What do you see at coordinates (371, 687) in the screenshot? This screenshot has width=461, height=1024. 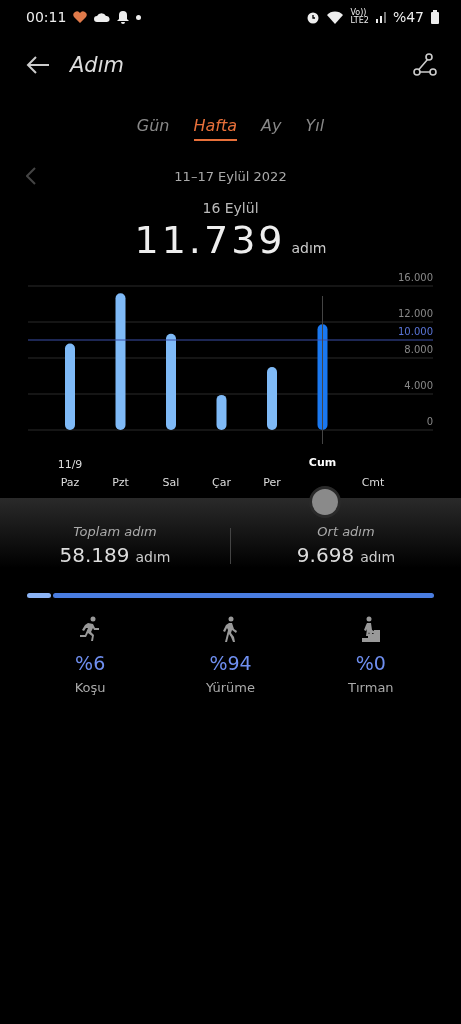 I see `activity-label: Tırman` at bounding box center [371, 687].